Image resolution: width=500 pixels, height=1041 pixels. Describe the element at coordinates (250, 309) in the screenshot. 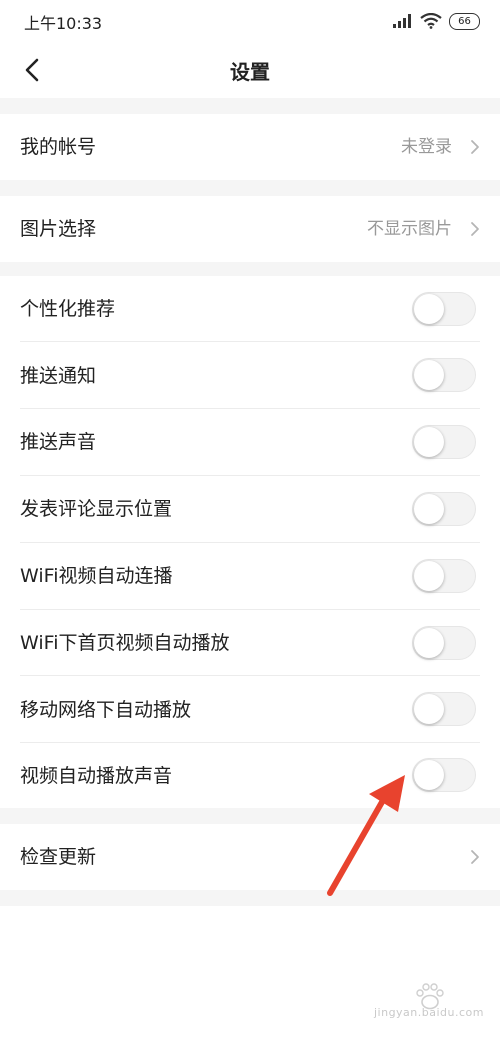

I see `toggle-row-personalized: 个性化推荐` at that location.